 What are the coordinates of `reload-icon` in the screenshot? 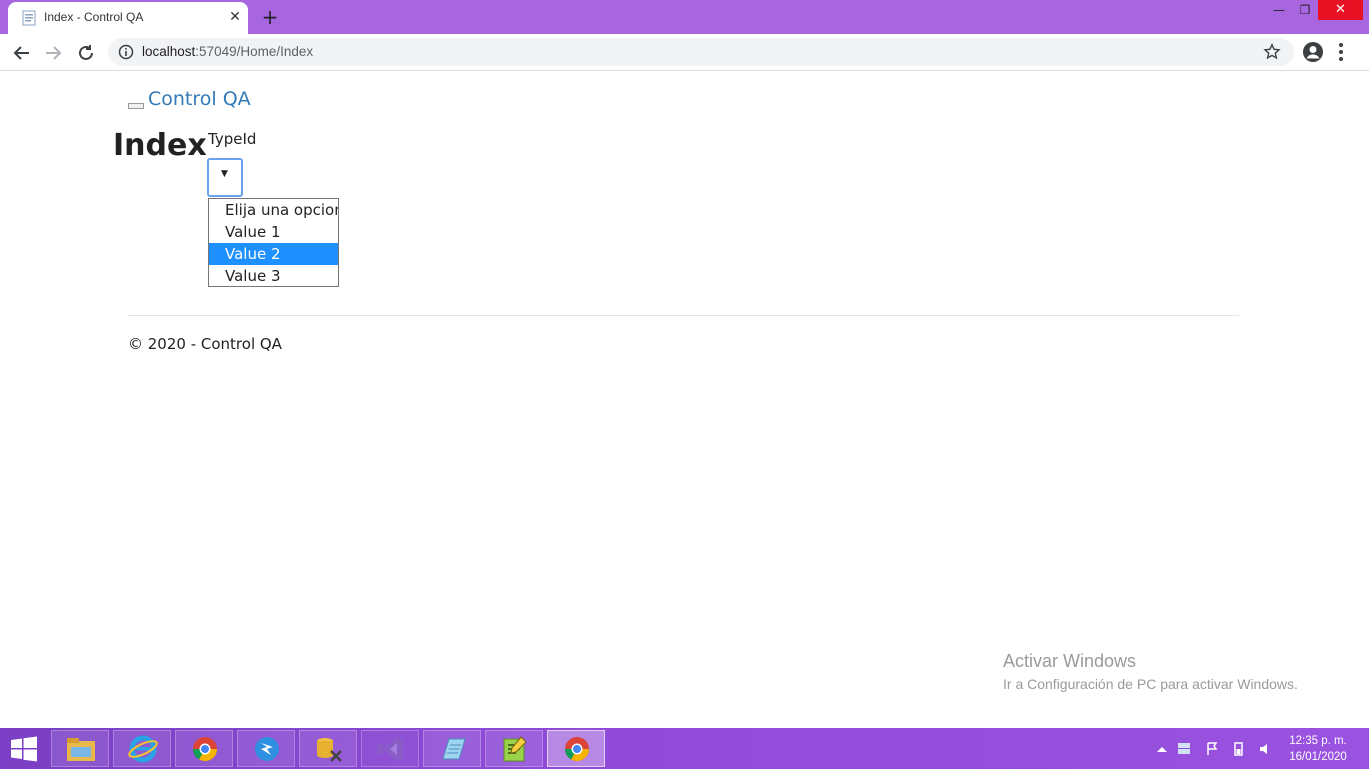 It's located at (86, 53).